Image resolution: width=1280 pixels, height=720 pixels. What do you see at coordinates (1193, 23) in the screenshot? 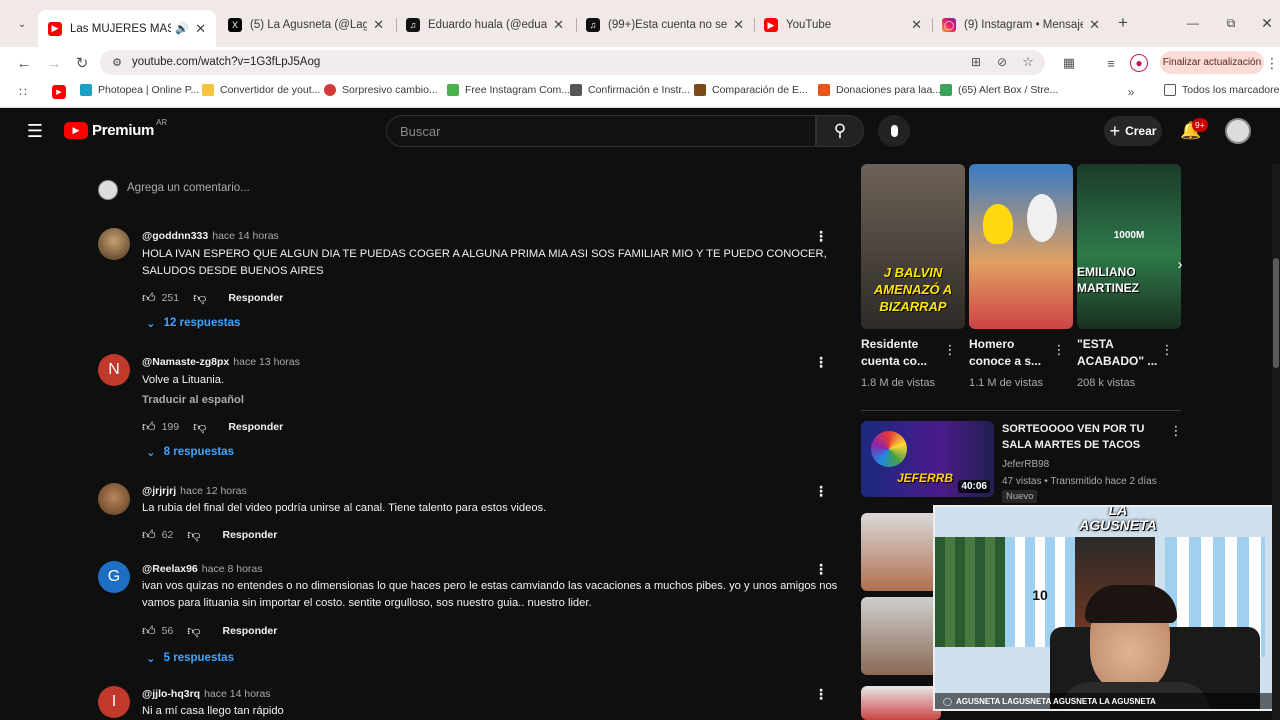
I see `minimize-window-icon: —` at bounding box center [1193, 23].